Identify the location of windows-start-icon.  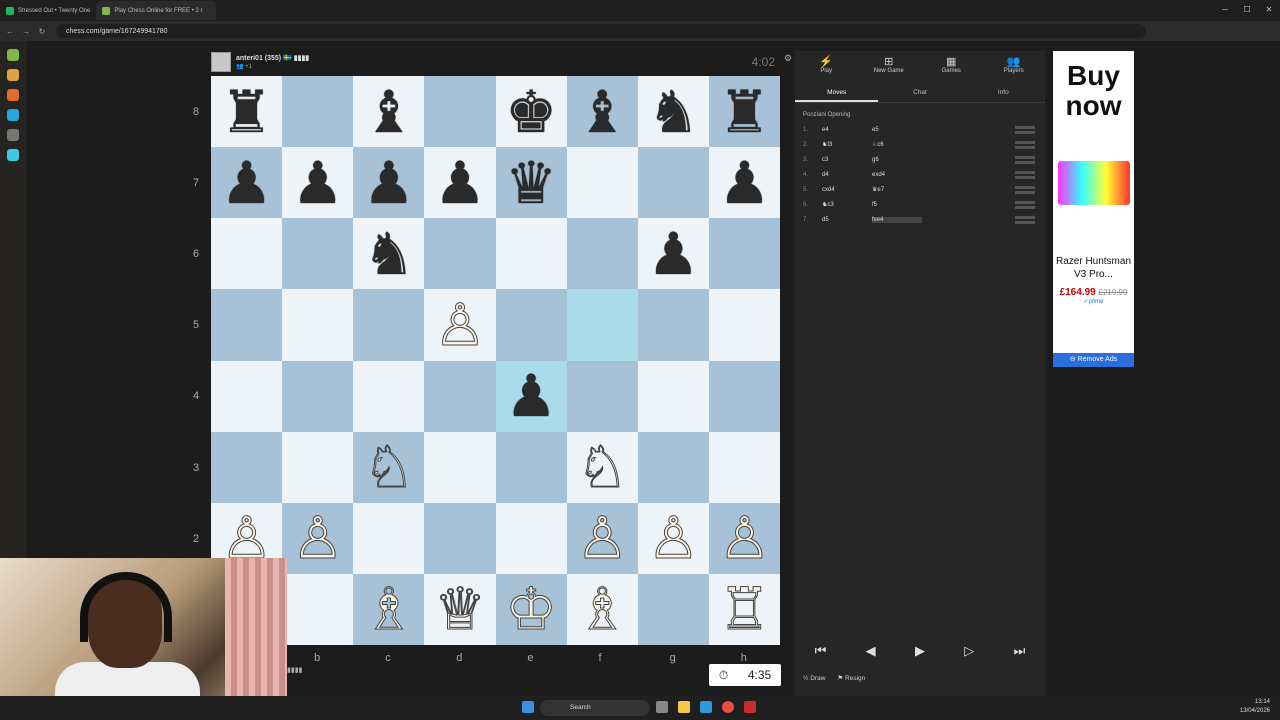
(528, 707).